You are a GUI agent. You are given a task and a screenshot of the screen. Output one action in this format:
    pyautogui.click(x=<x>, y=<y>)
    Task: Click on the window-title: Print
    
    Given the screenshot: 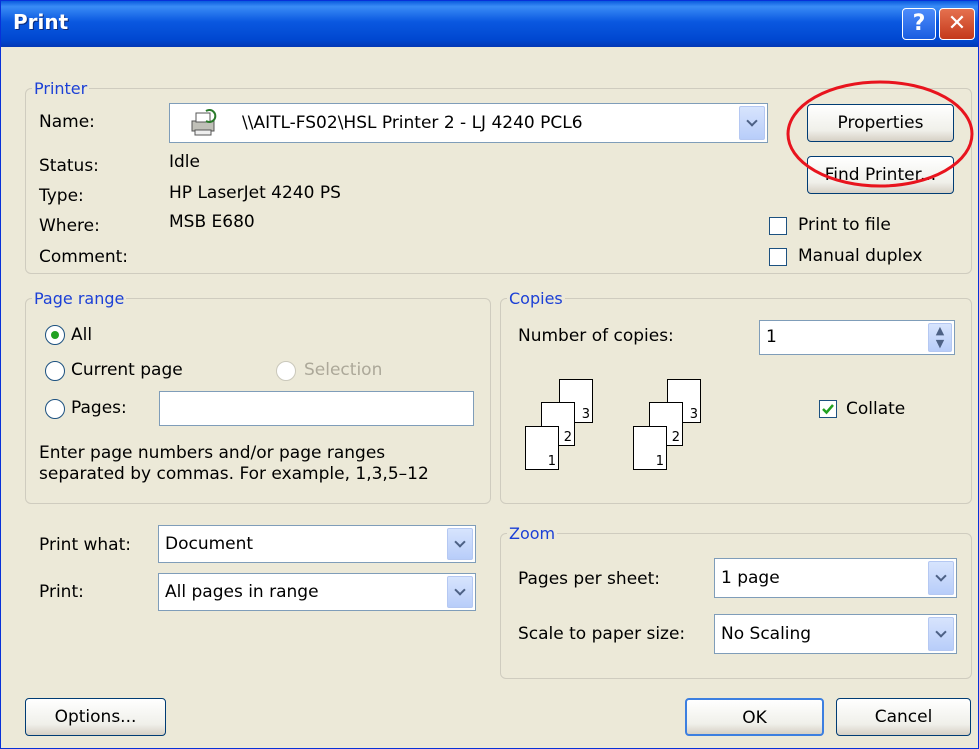 What is the action you would take?
    pyautogui.click(x=41, y=22)
    